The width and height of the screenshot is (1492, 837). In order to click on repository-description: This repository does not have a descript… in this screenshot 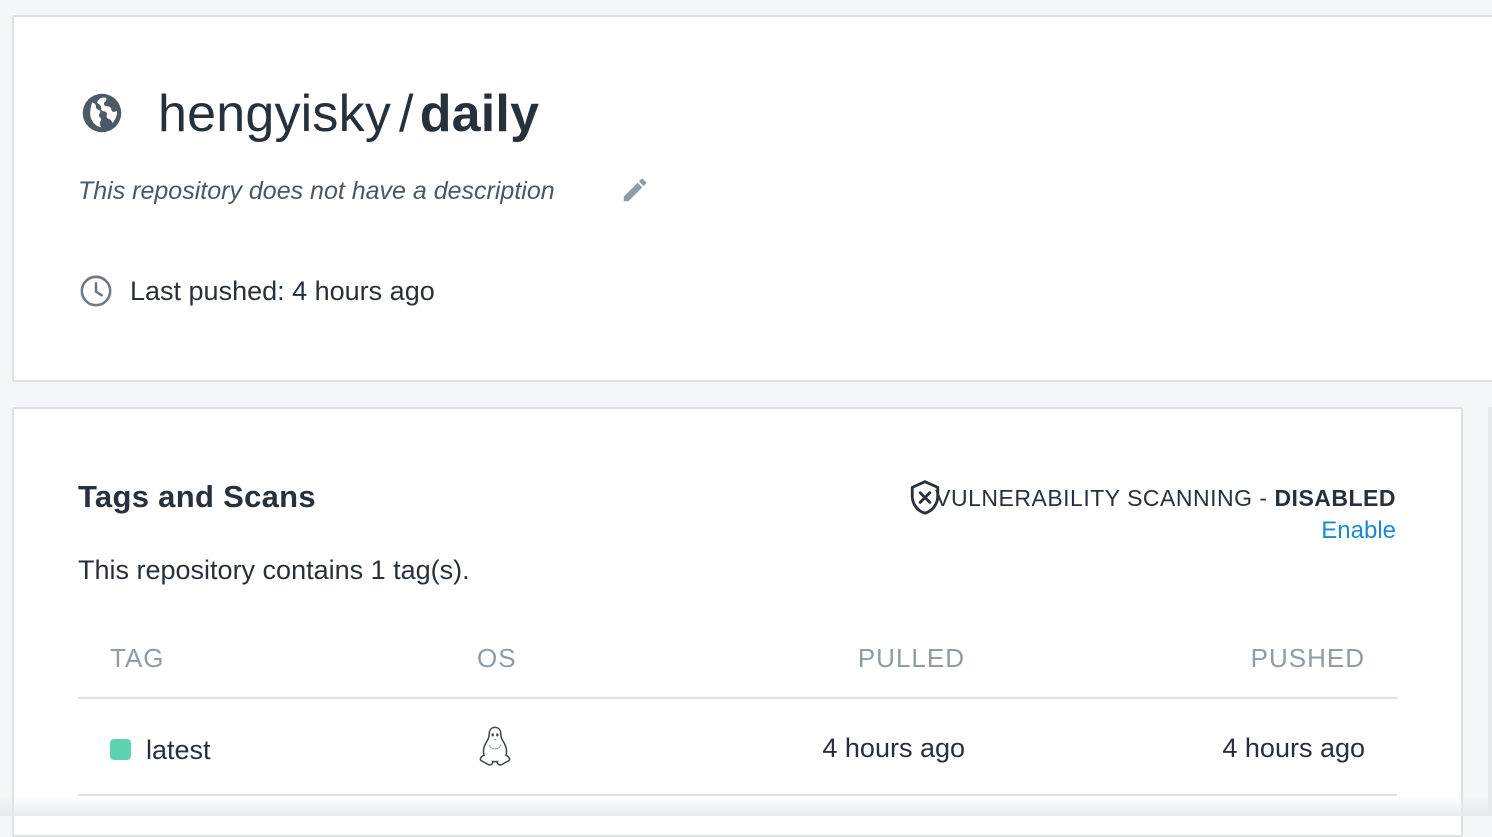, I will do `click(316, 191)`.